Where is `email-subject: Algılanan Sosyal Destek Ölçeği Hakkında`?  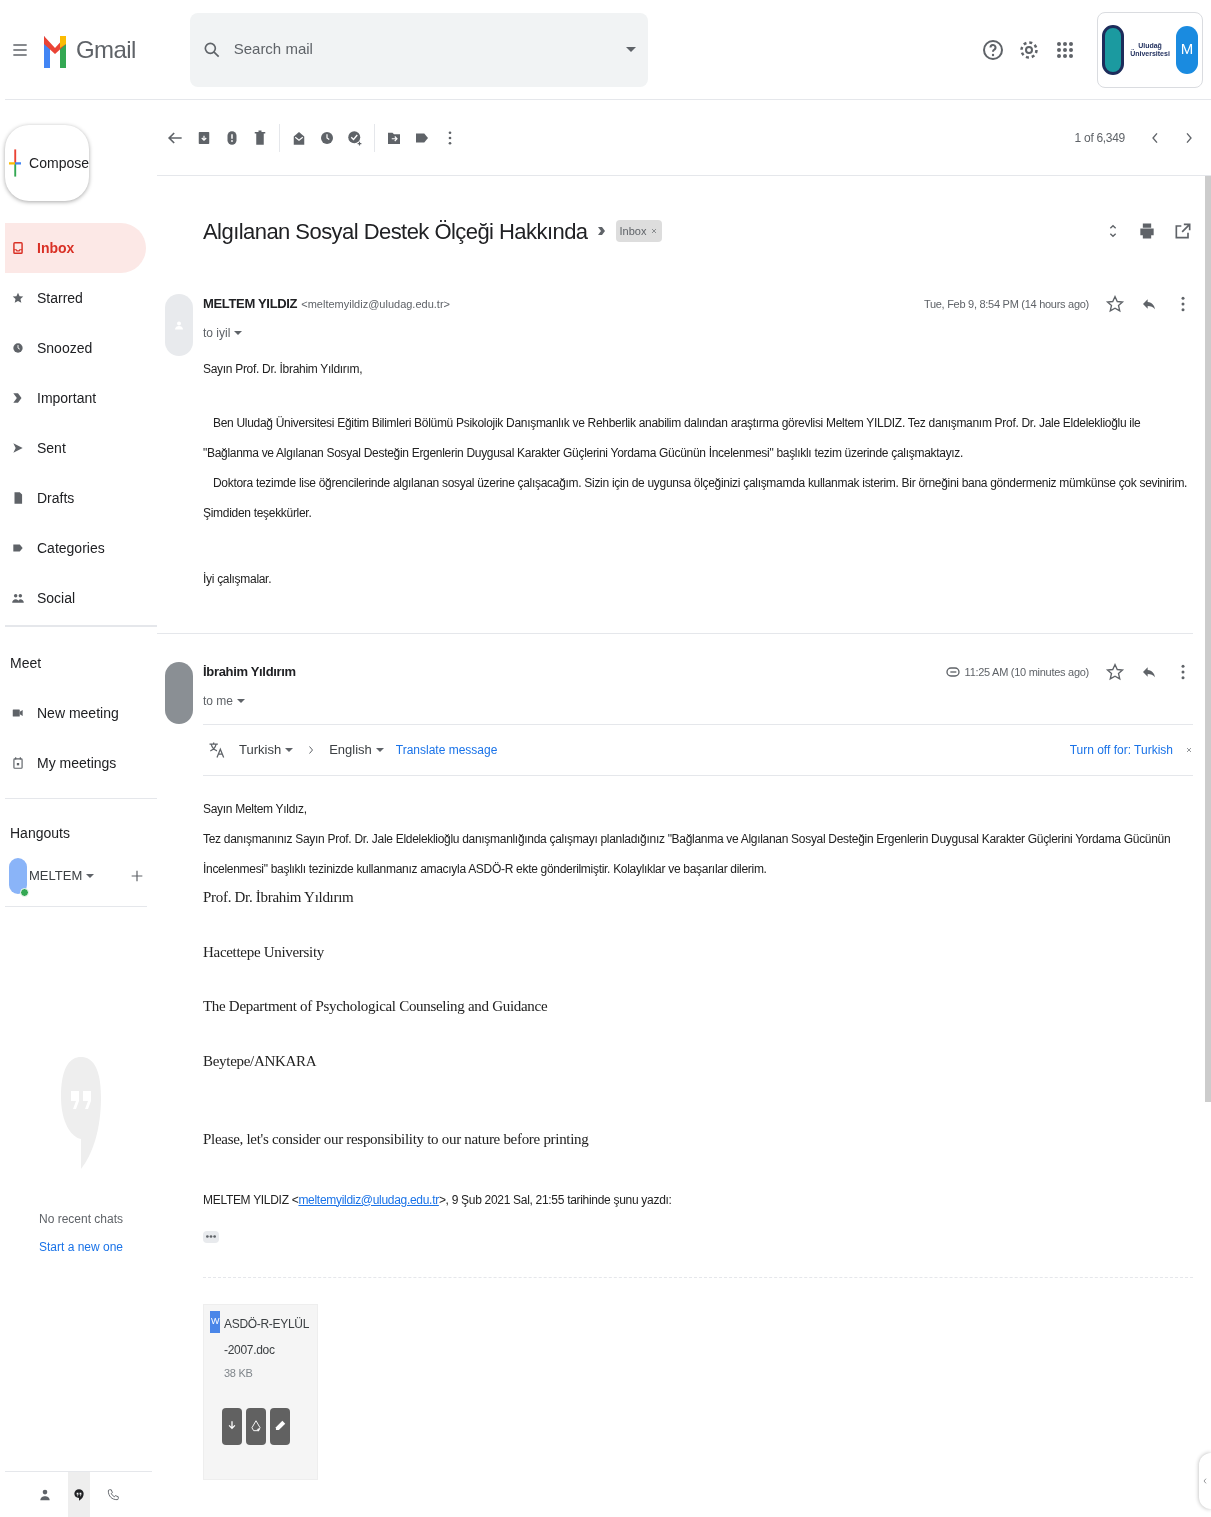
email-subject: Algılanan Sosyal Destek Ölçeği Hakkında is located at coordinates (395, 231).